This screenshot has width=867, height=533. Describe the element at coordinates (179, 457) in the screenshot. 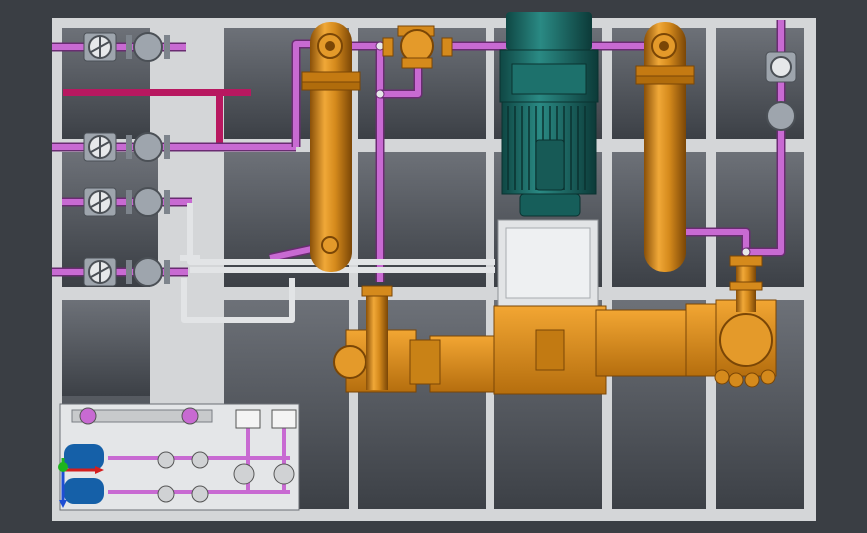

I see `inset-preview` at that location.